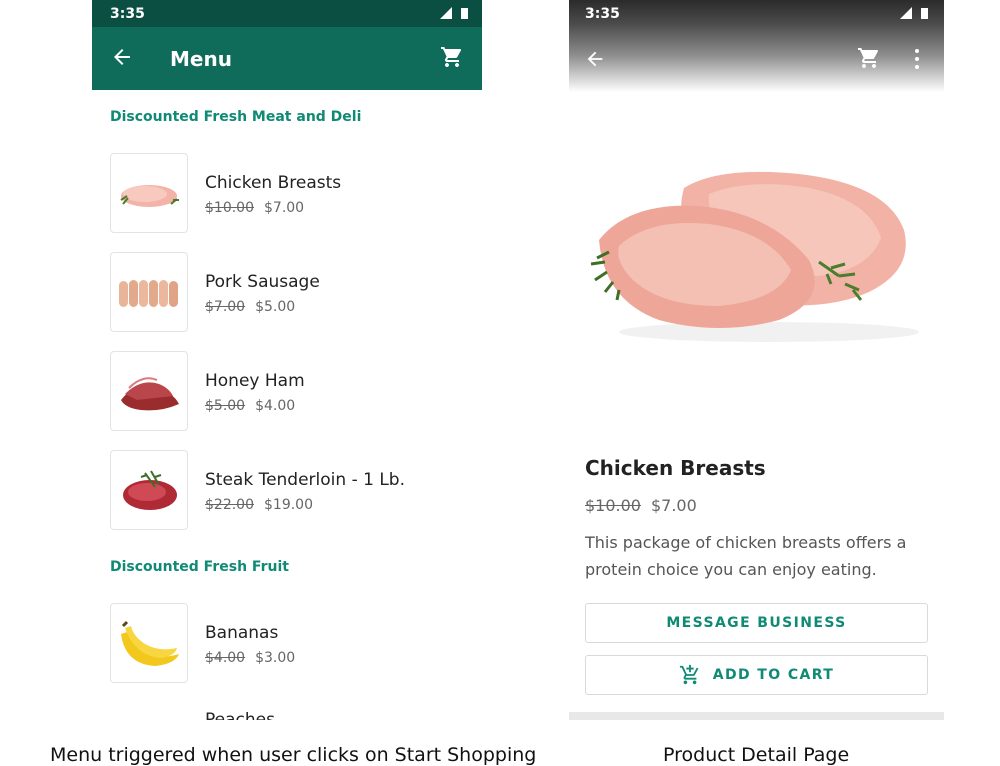 The width and height of the screenshot is (1000, 766). I want to click on list-item: Pork Sausage $7.00 $5.00, so click(285, 292).